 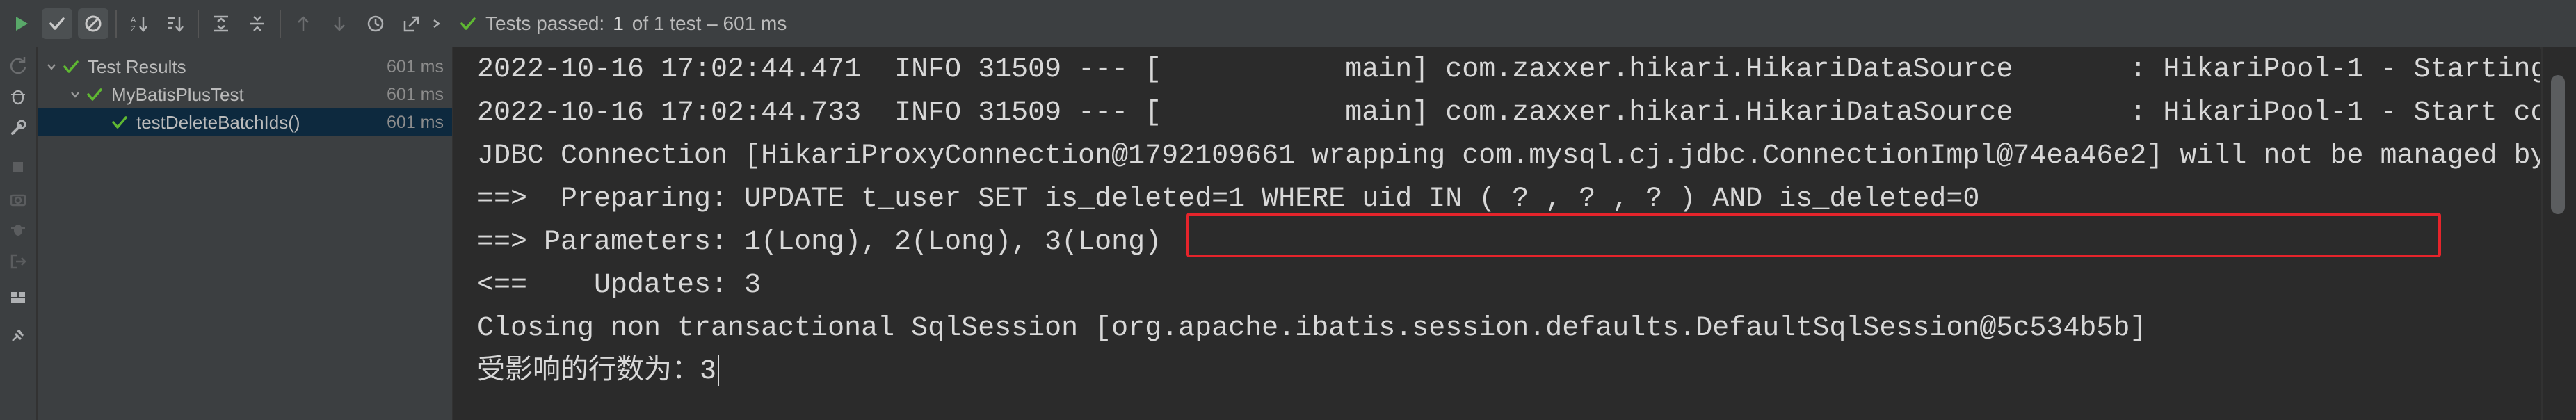 I want to click on camera-icon, so click(x=18, y=199).